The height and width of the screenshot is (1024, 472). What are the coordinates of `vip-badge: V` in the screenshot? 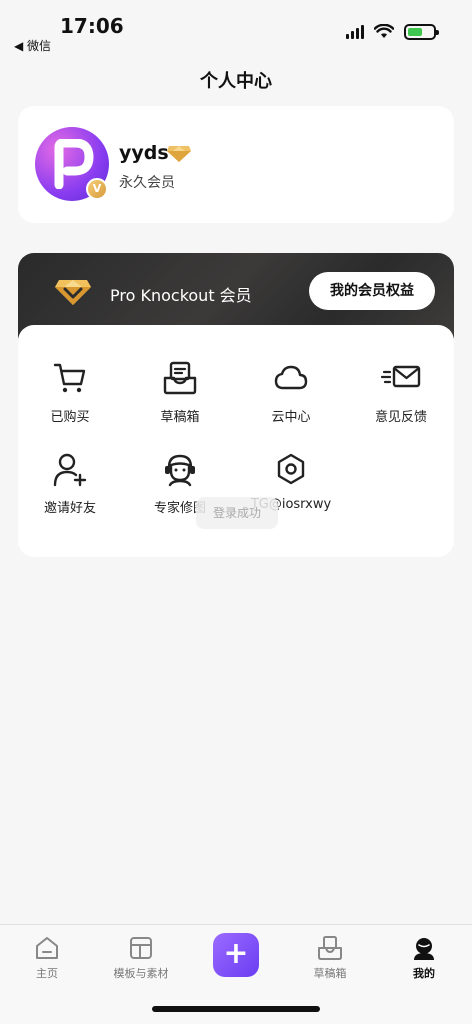 It's located at (97, 189).